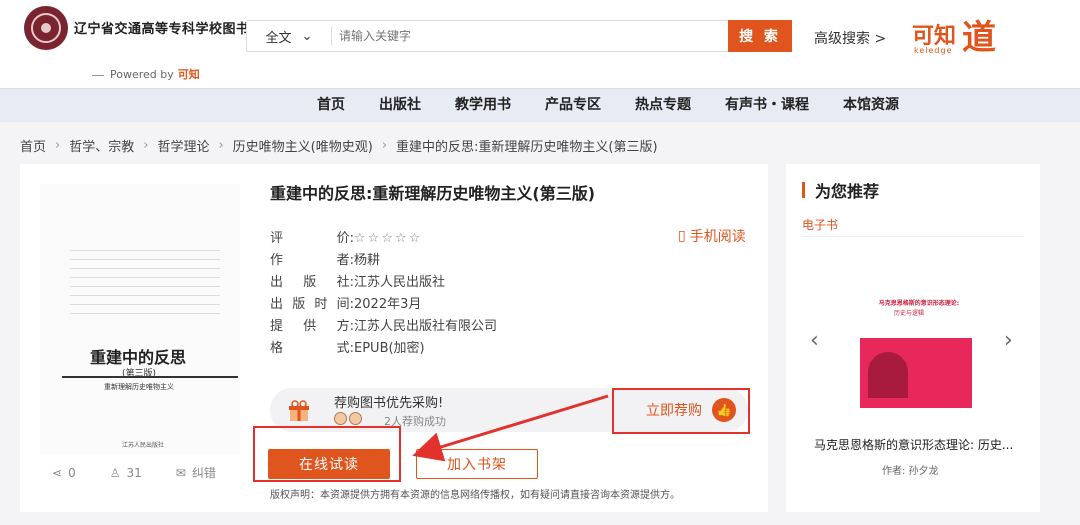 The height and width of the screenshot is (525, 1080). What do you see at coordinates (331, 36) in the screenshot?
I see `search-divider` at bounding box center [331, 36].